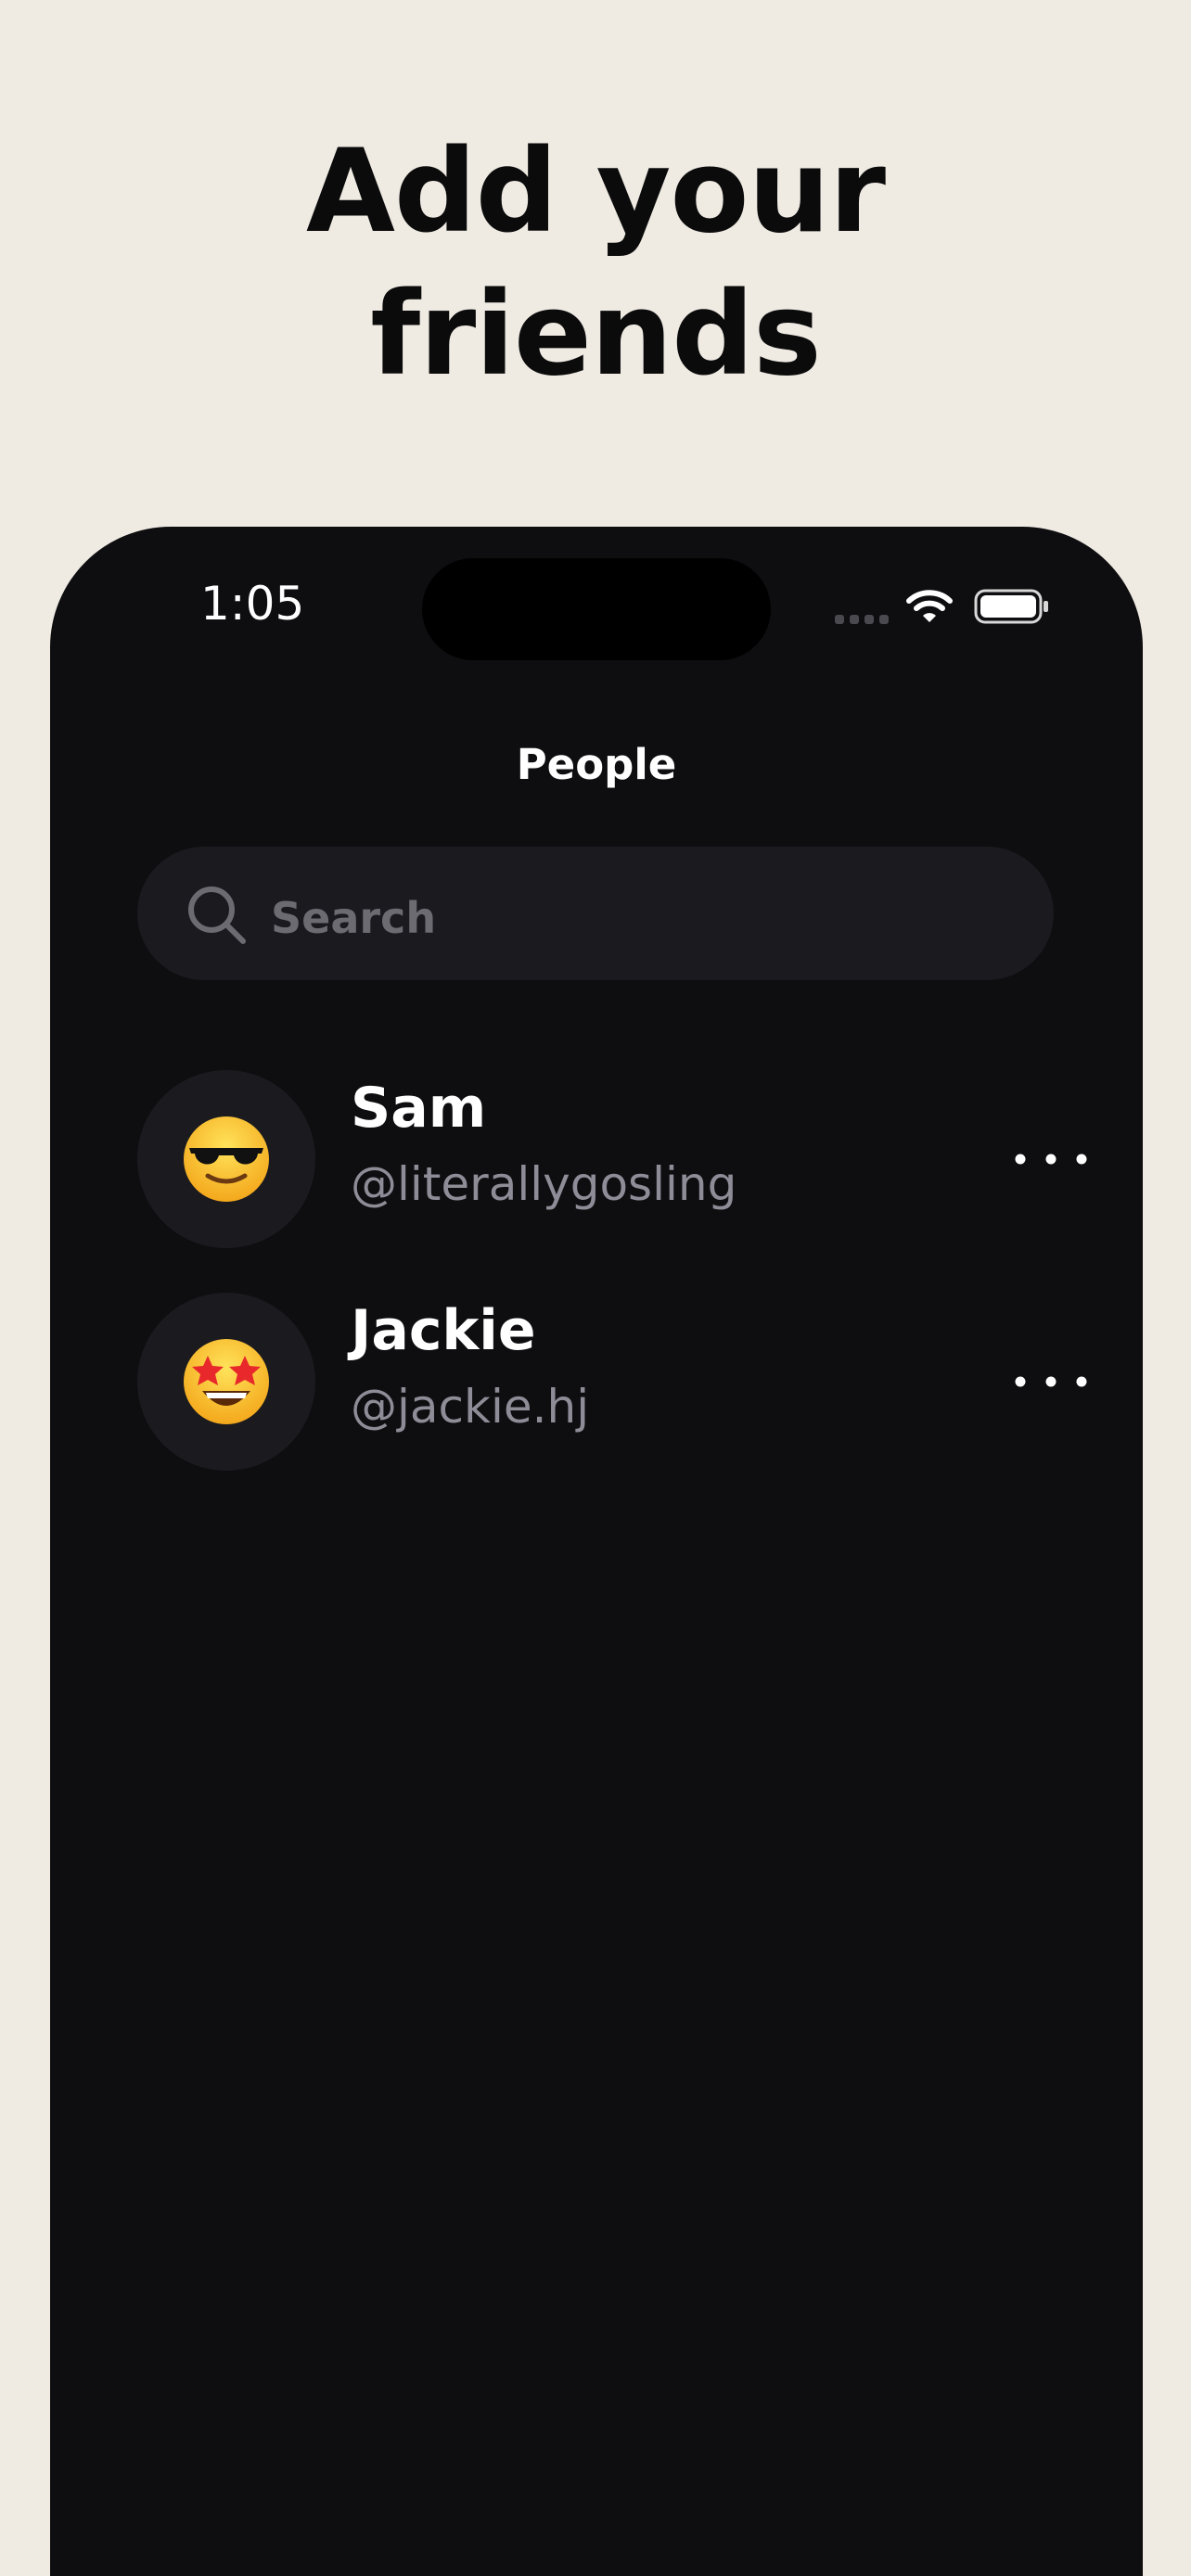 The height and width of the screenshot is (2576, 1191). I want to click on list-item: Sam @literallygosling, so click(612, 1159).